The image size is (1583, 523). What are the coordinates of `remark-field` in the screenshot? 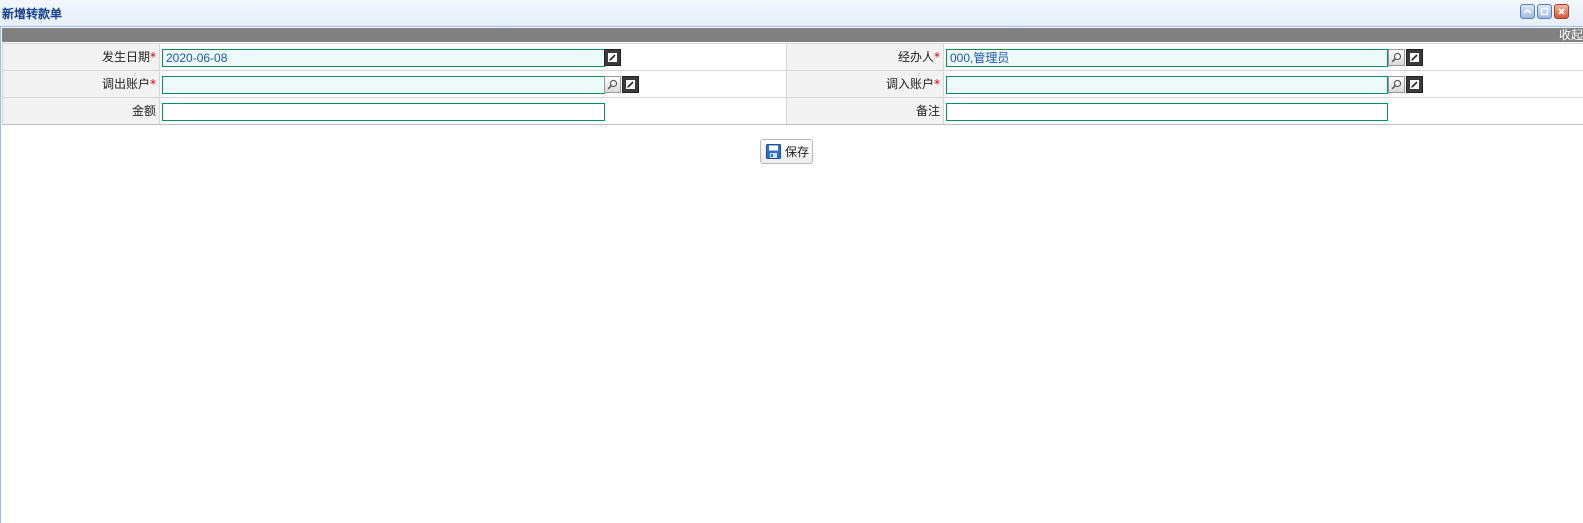 It's located at (1167, 112).